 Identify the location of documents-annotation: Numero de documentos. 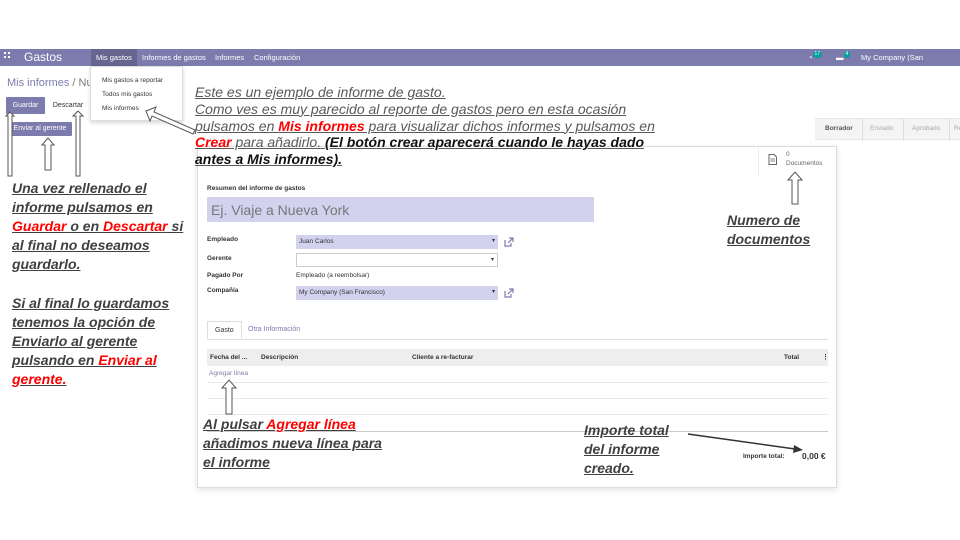
(769, 229).